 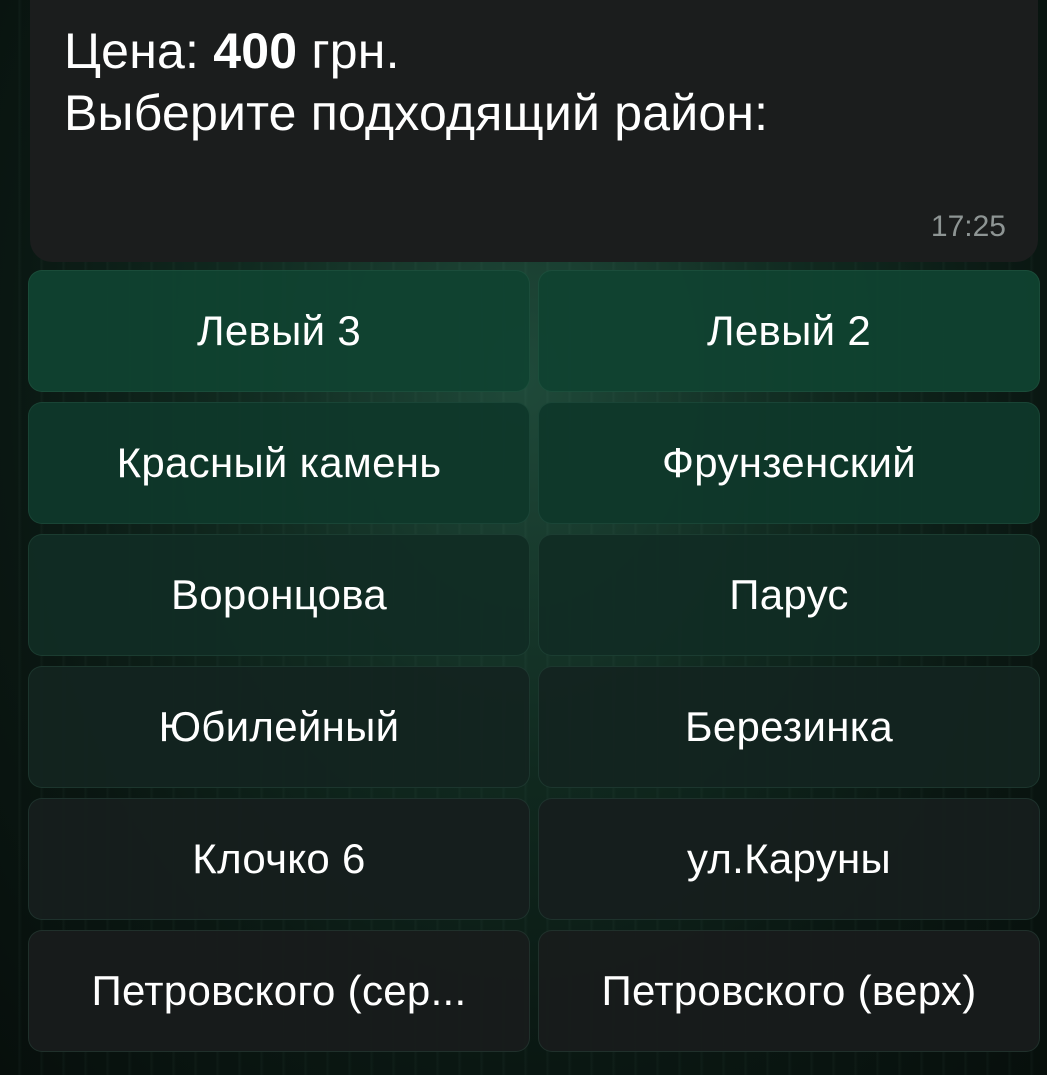 I want to click on district-button-krasnyi-kamen: Красный камень, so click(x=279, y=463).